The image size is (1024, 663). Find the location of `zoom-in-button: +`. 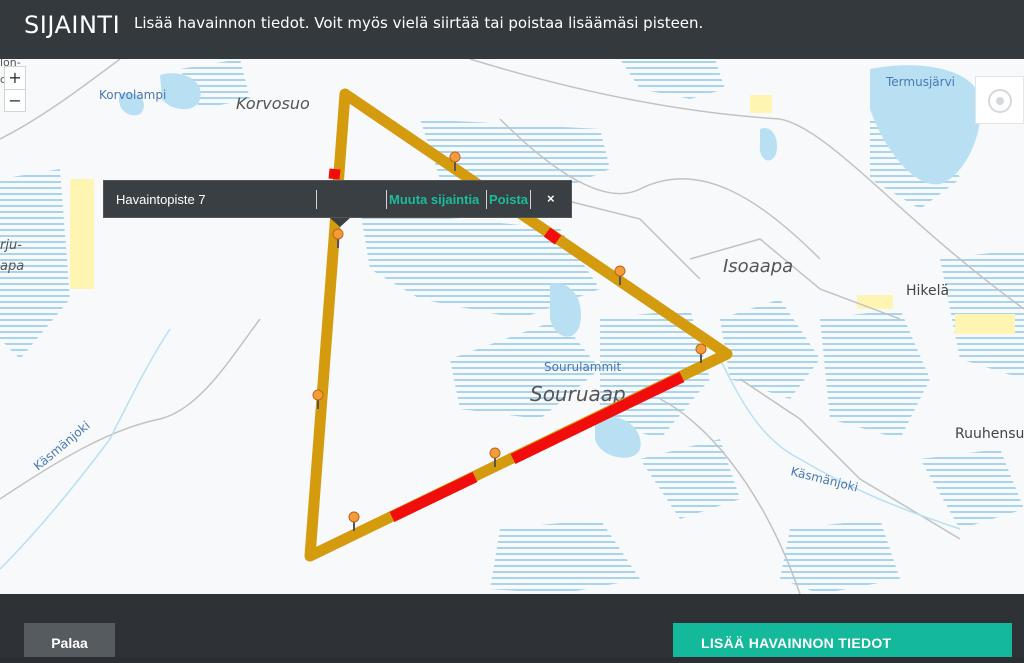

zoom-in-button: + is located at coordinates (15, 78).